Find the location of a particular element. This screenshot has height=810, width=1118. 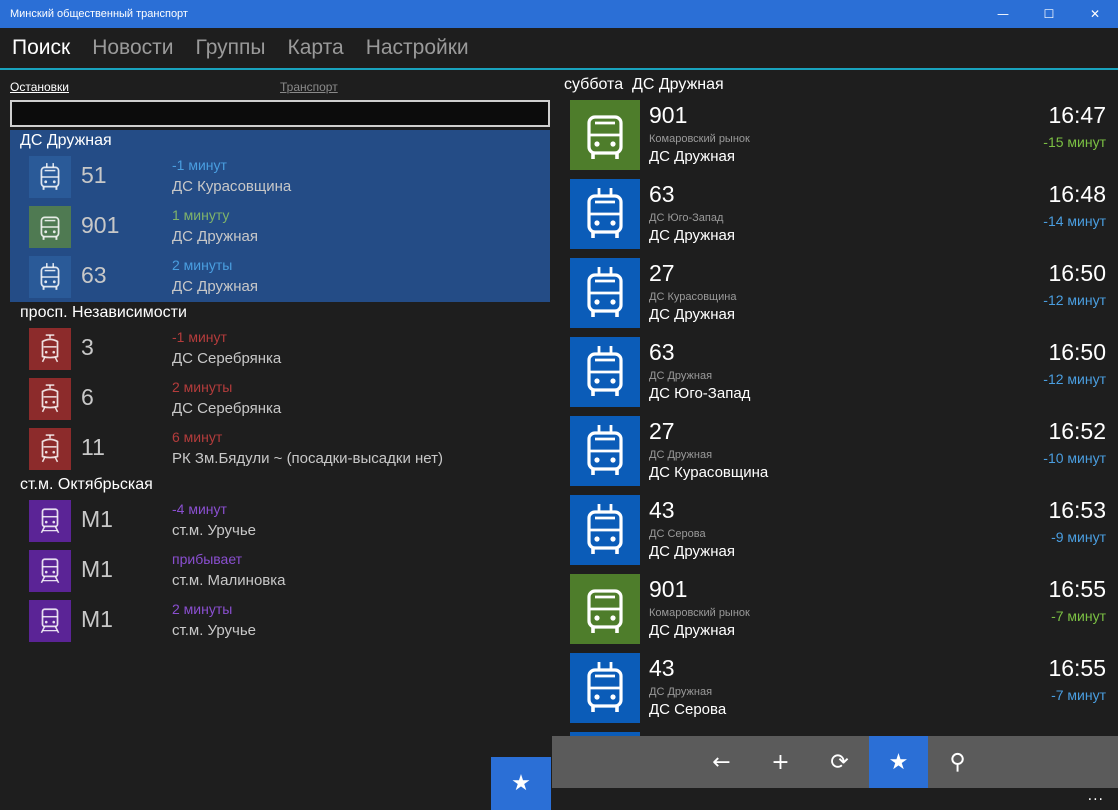

nav-news: Новости is located at coordinates (132, 48).